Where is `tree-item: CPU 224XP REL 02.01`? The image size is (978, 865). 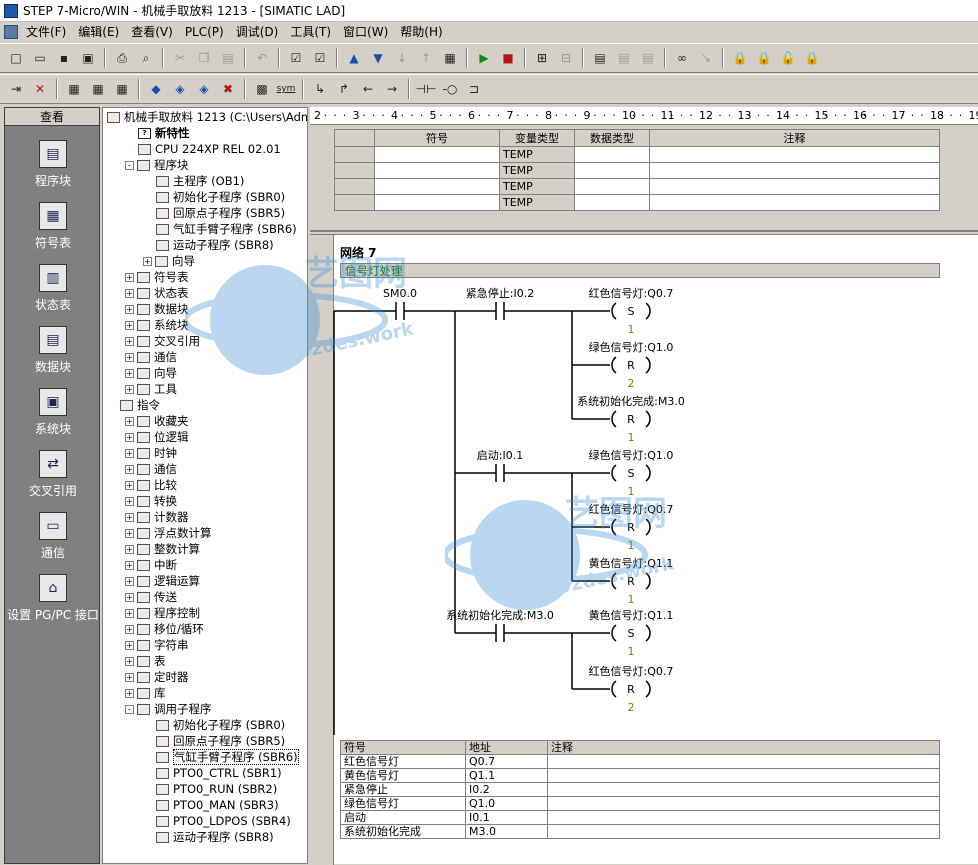 tree-item: CPU 224XP REL 02.01 is located at coordinates (203, 149).